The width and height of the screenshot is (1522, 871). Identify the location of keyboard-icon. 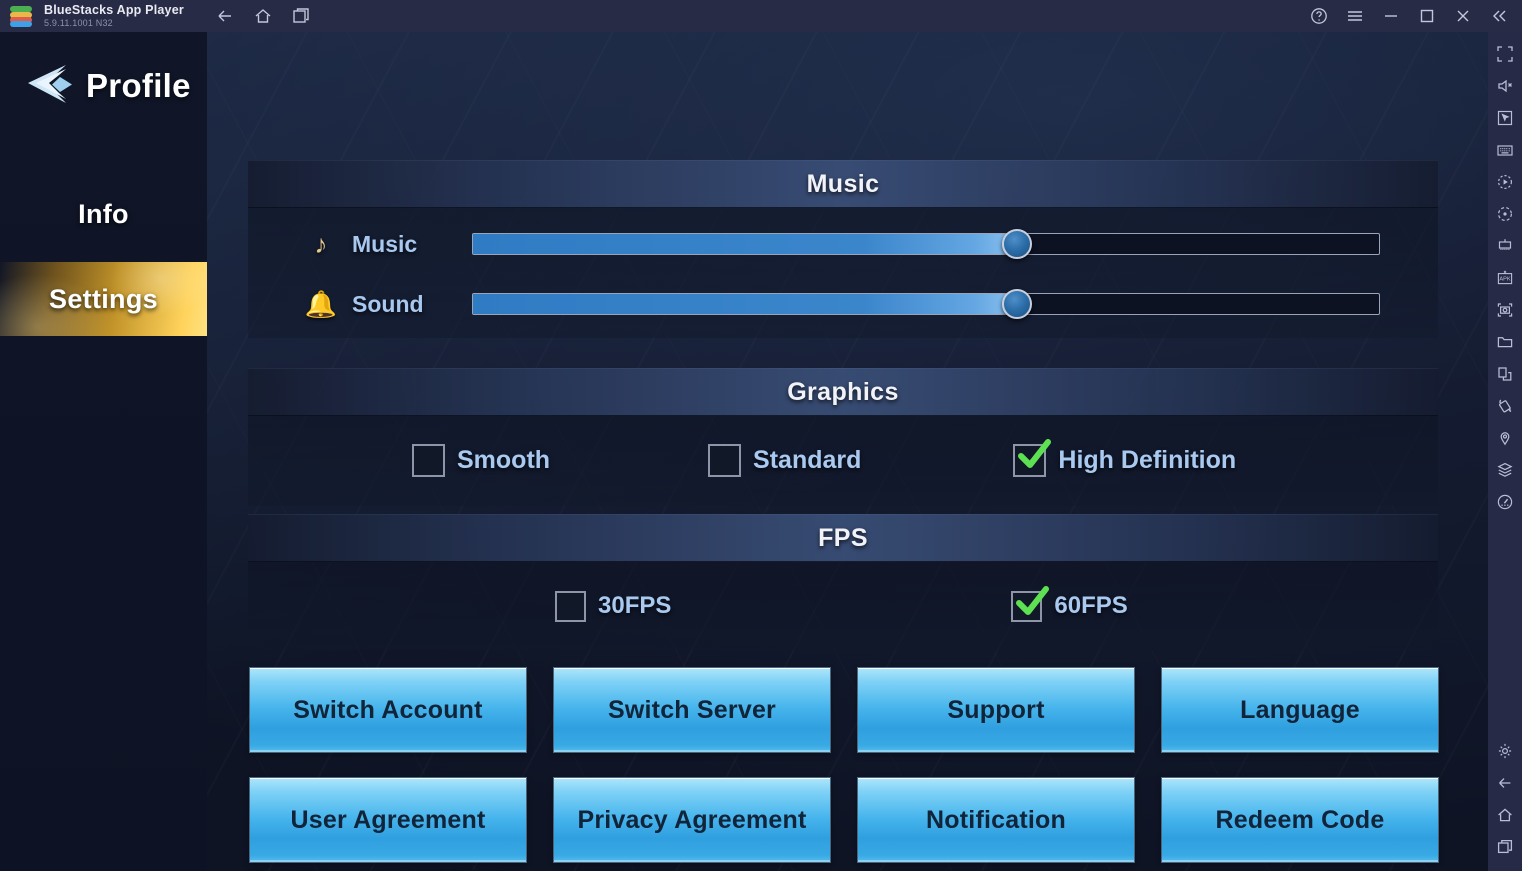
(1505, 150).